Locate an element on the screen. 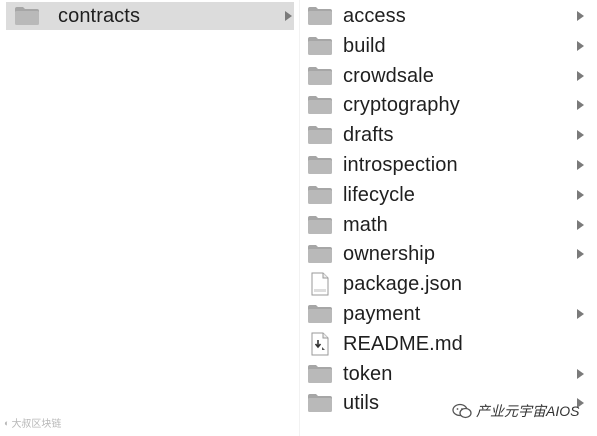 The height and width of the screenshot is (436, 597). watermark-left: ◐ 大叔区块链 is located at coordinates (33, 423).